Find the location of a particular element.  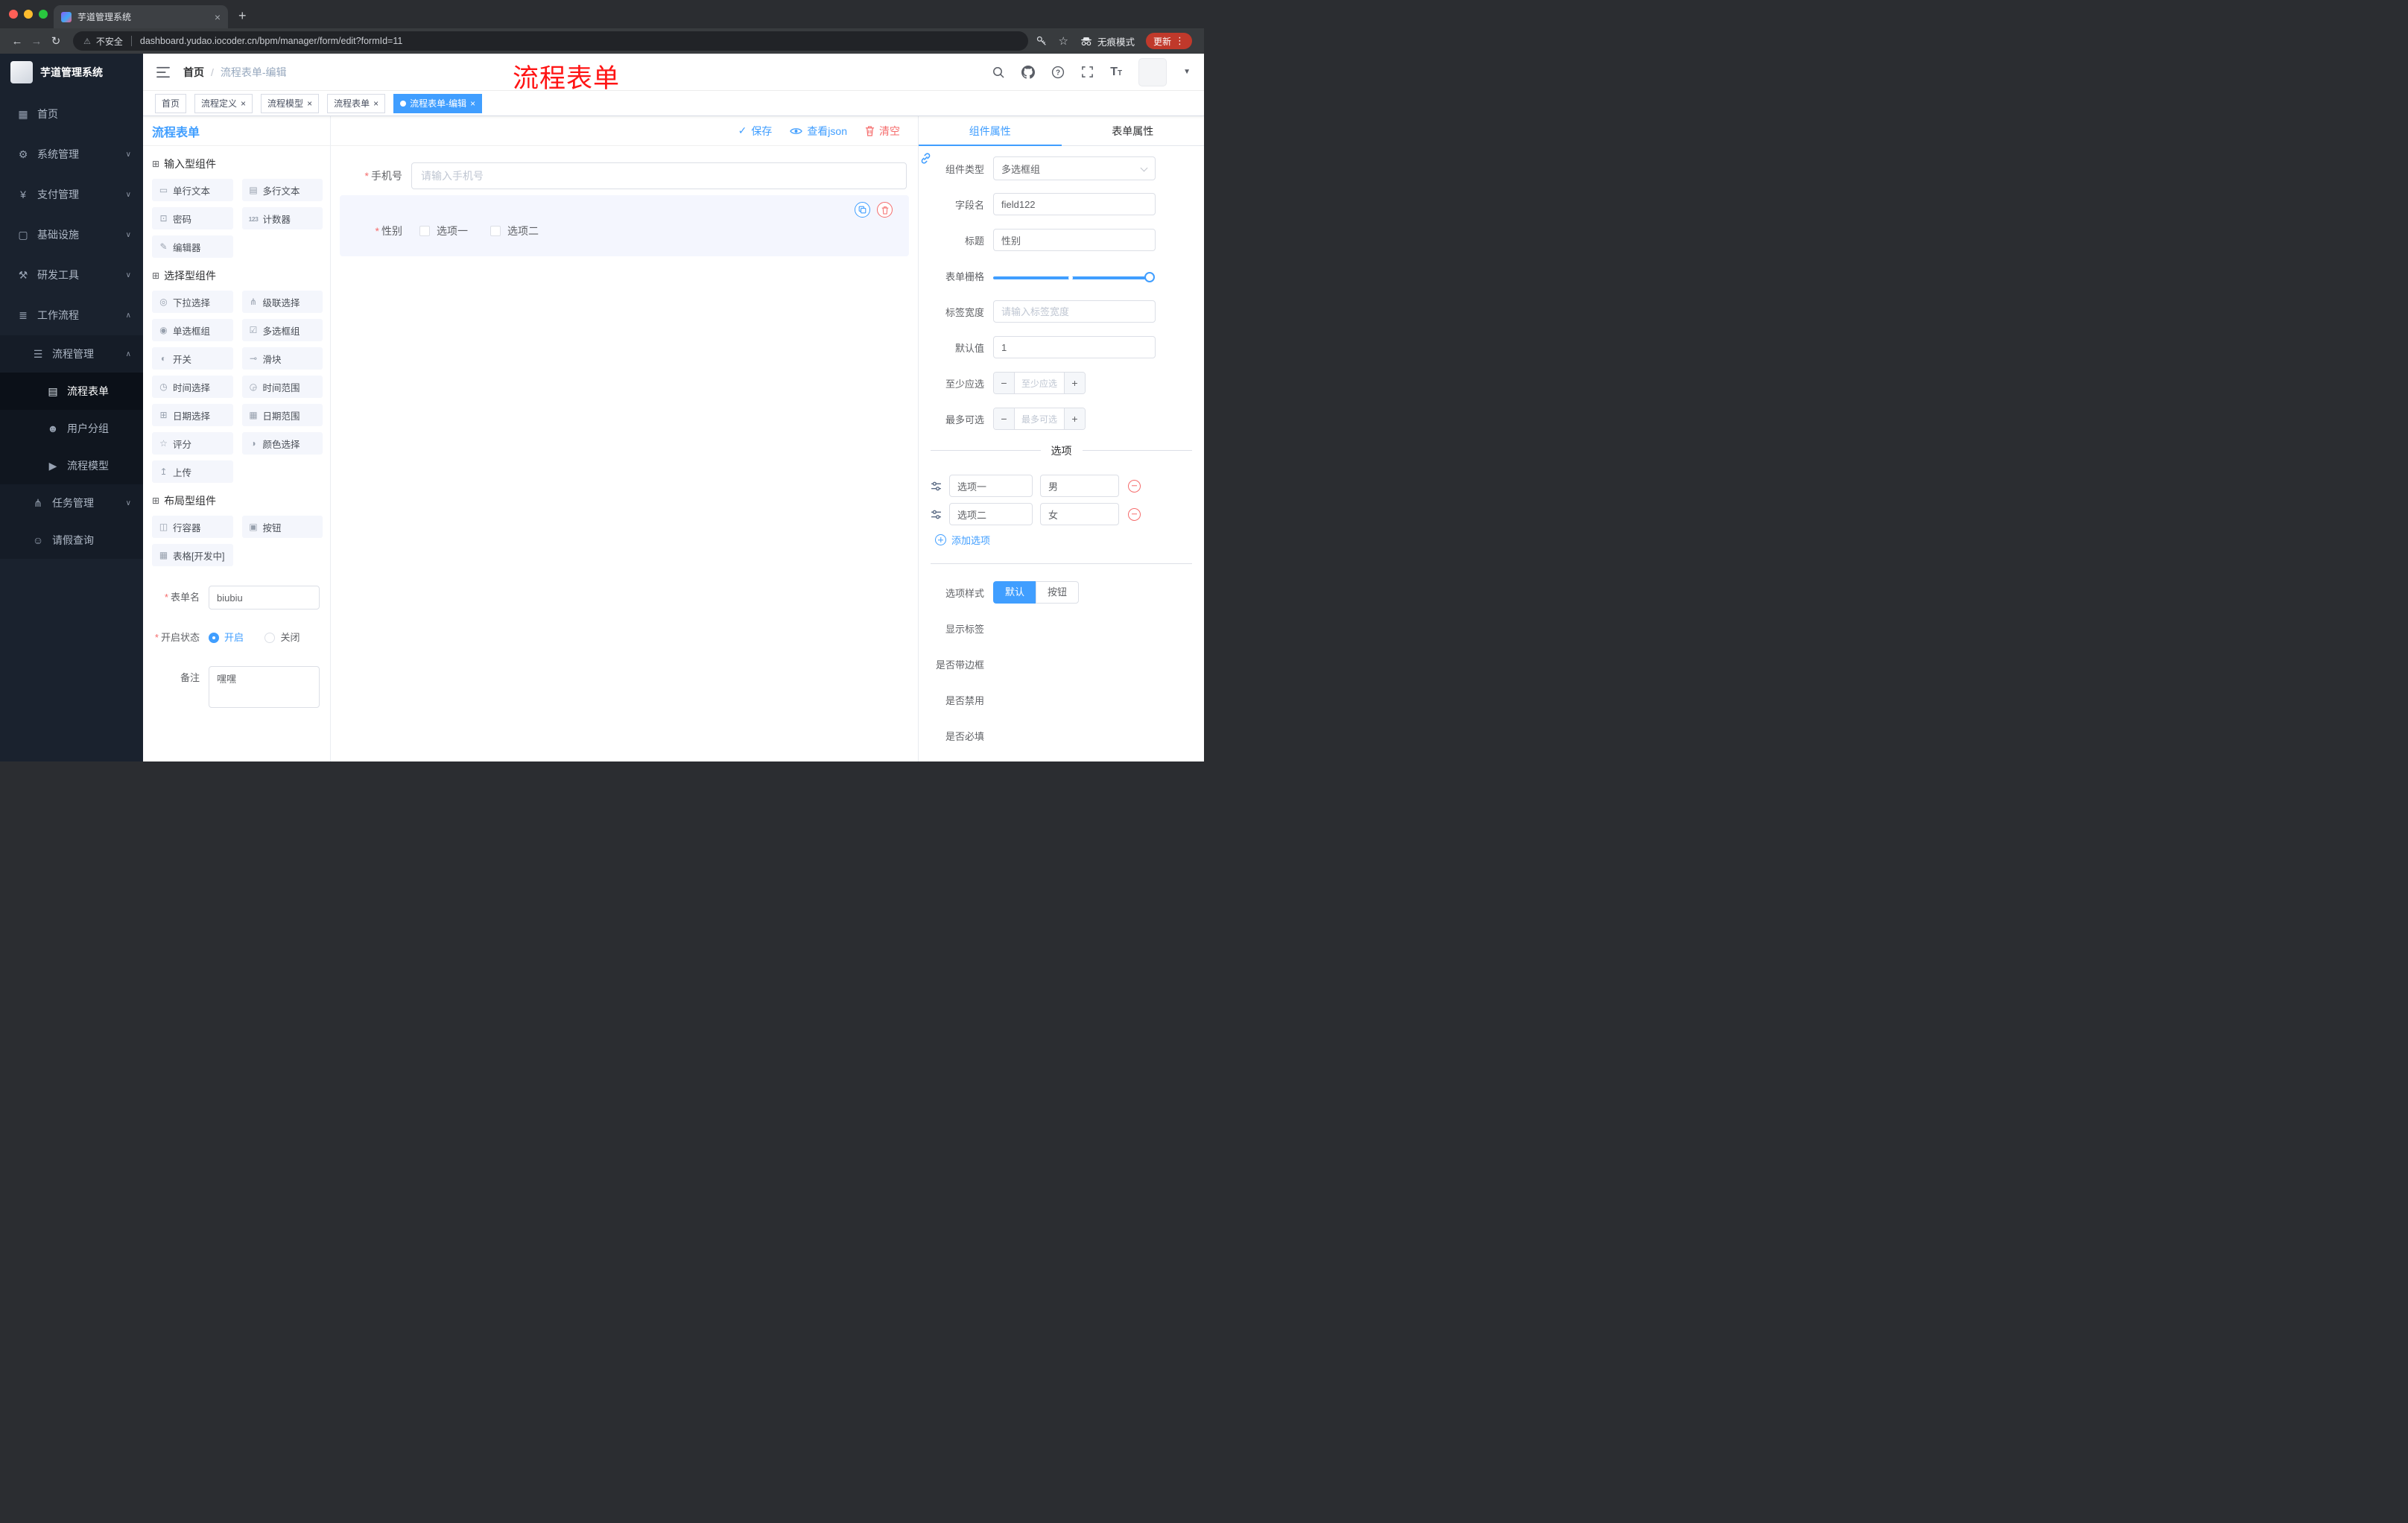

sidebar-item-infrastructure: 基础设施 is located at coordinates (71, 235).